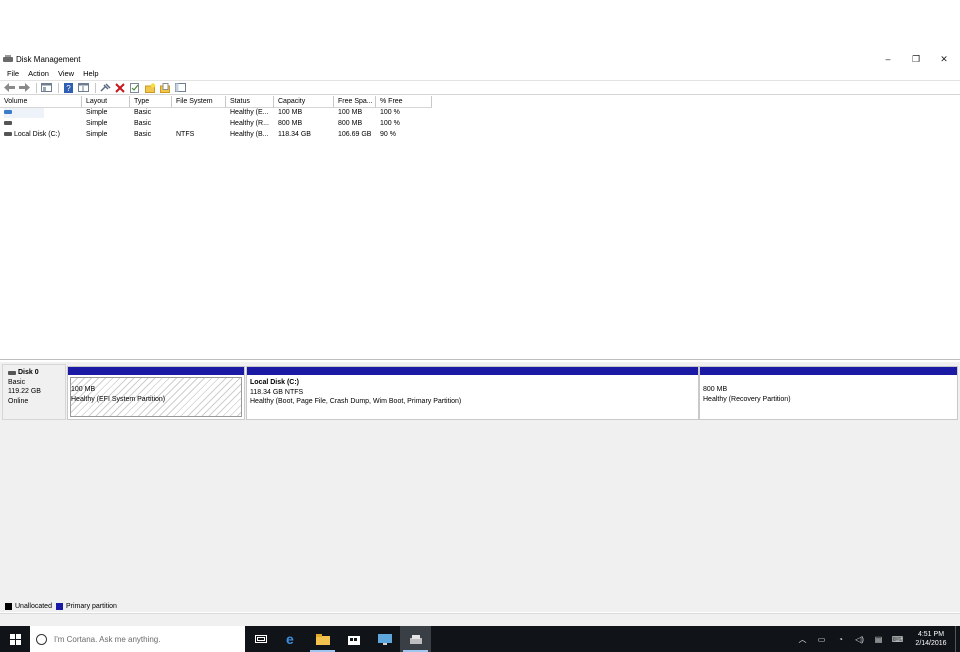 Image resolution: width=960 pixels, height=652 pixels. I want to click on menu-action: Action, so click(38, 73).